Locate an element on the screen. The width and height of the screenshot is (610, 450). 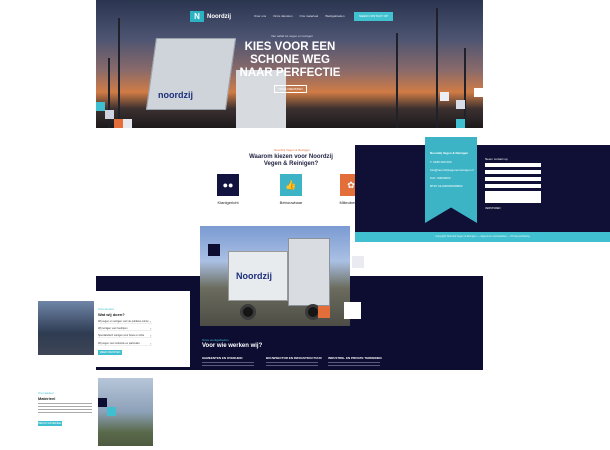
equipment-section: Ons materieel Materieel BEKIJK MATERIEEL is located at coordinates (95, 412).